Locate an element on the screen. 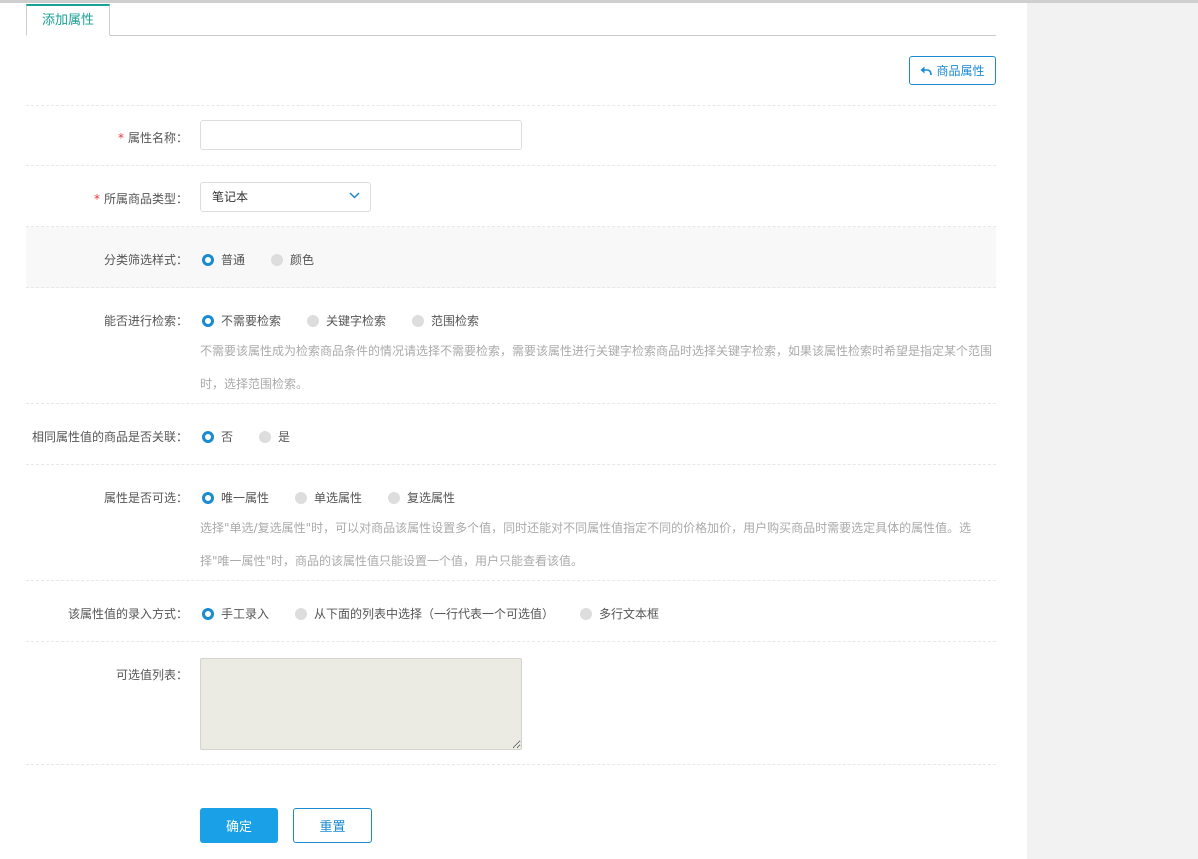  radio-search-keyword: 关键字检索 is located at coordinates (346, 320).